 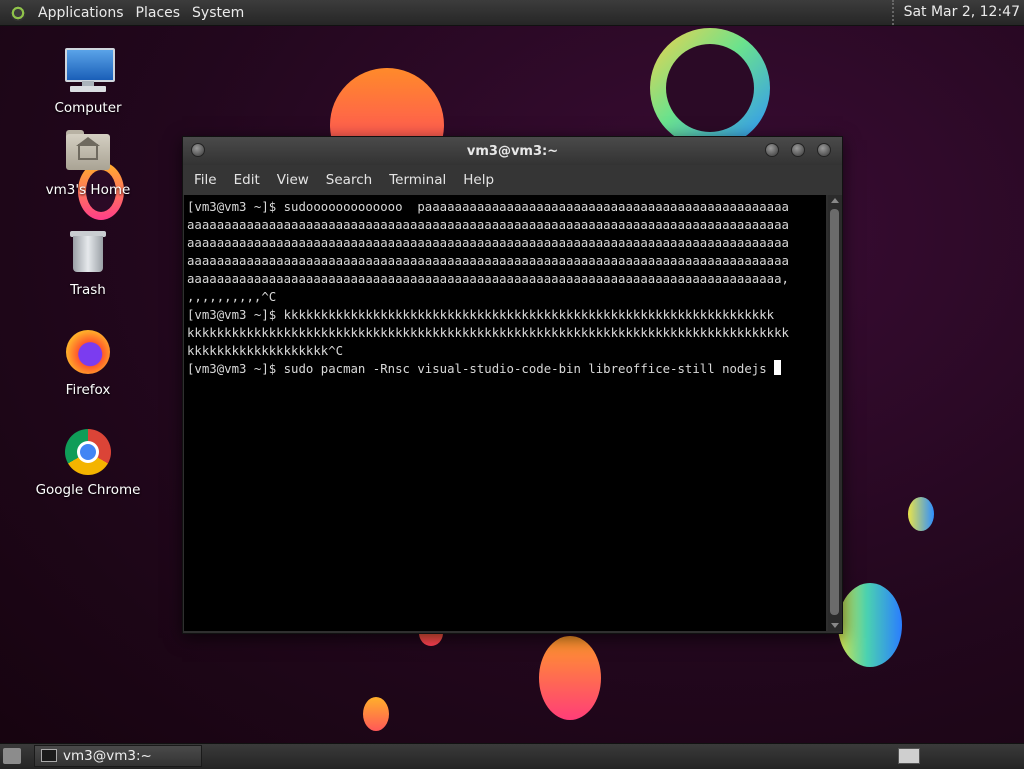 I want to click on text-cursor, so click(x=778, y=367).